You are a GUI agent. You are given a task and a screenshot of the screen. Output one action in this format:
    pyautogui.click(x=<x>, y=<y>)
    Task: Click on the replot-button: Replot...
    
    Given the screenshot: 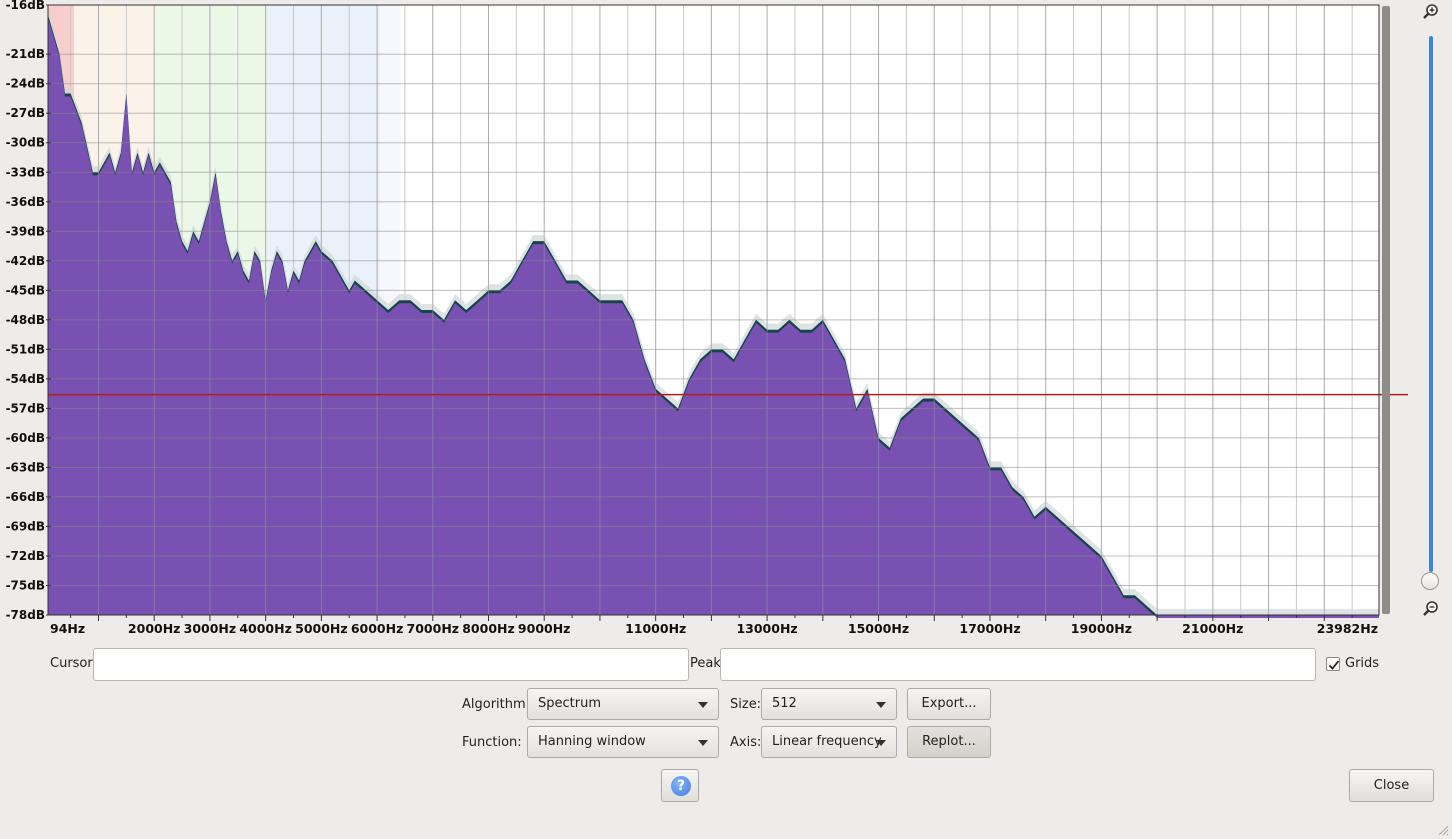 What is the action you would take?
    pyautogui.click(x=949, y=742)
    